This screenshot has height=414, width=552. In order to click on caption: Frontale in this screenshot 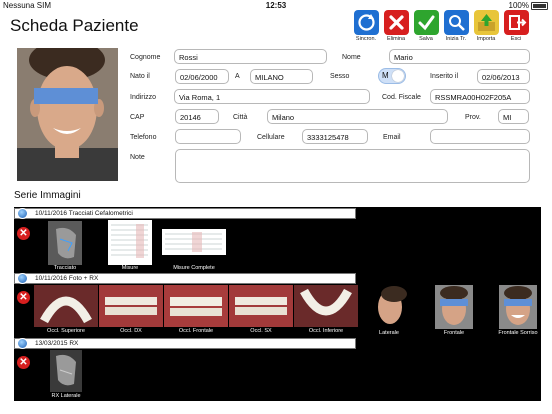, I will do `click(454, 333)`.